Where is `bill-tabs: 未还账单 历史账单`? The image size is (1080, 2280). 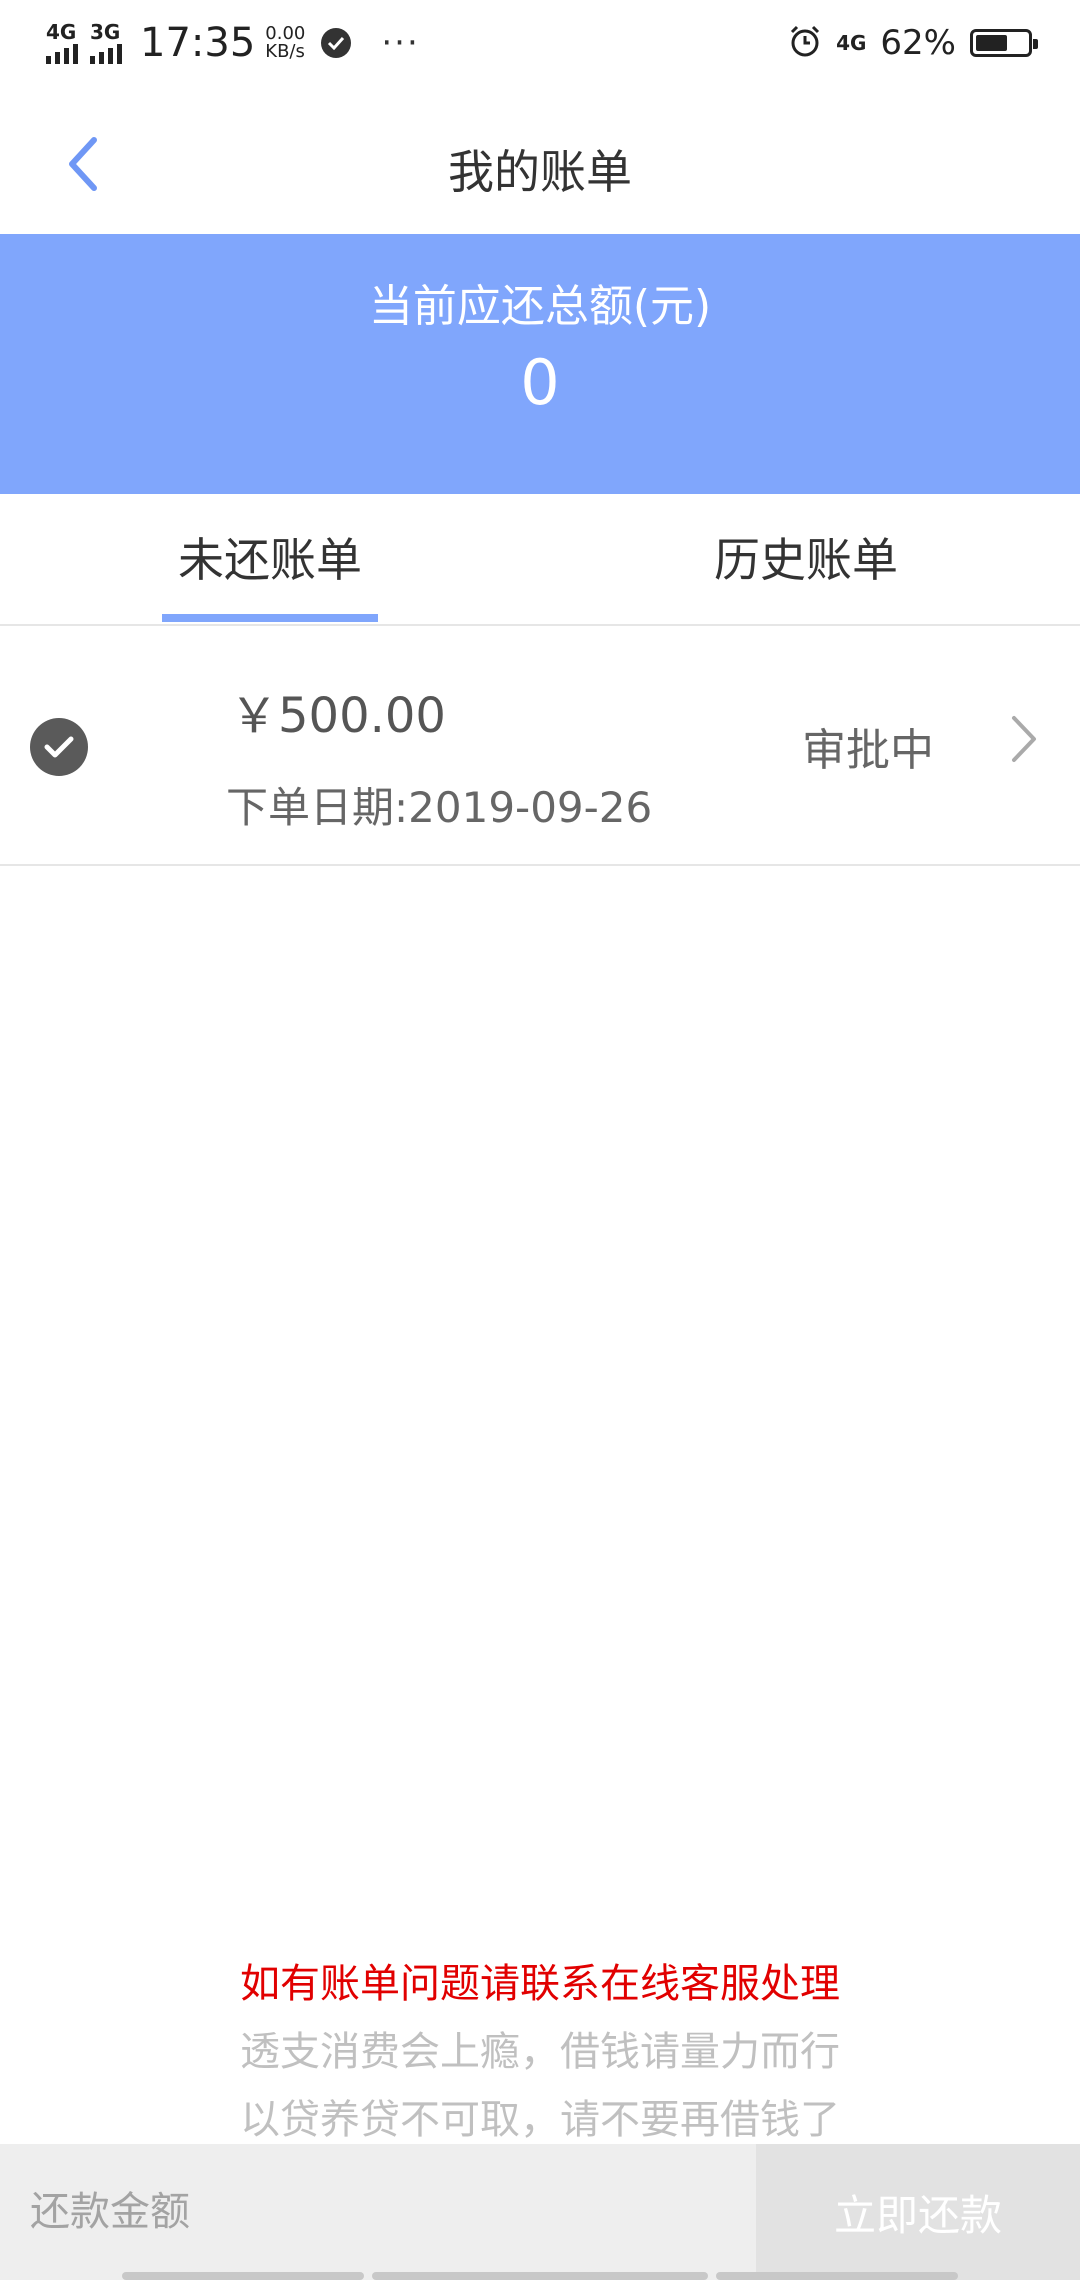
bill-tabs: 未还账单 历史账单 is located at coordinates (540, 560).